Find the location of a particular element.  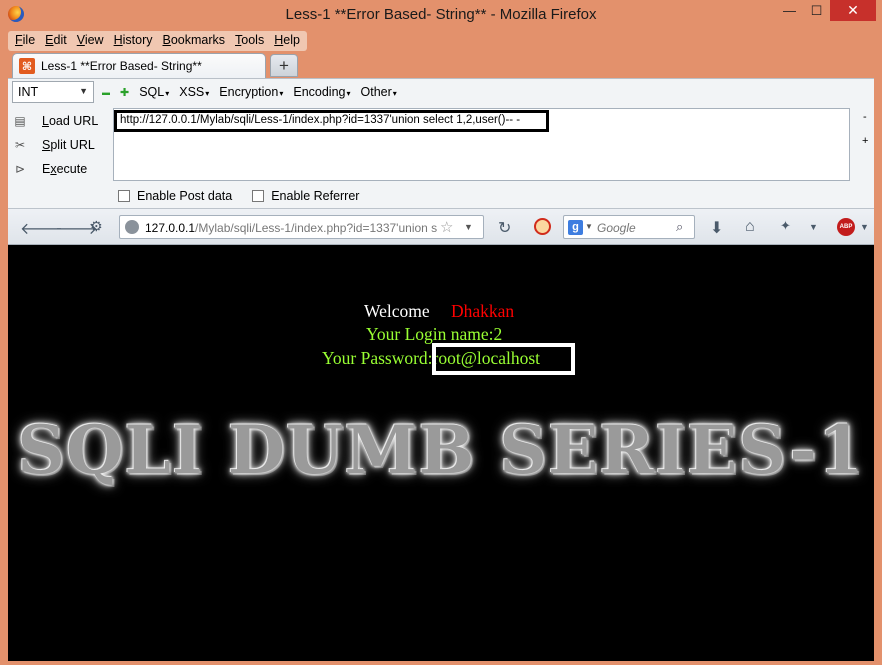

execute-button: ⊳ Execute is located at coordinates (60, 169).